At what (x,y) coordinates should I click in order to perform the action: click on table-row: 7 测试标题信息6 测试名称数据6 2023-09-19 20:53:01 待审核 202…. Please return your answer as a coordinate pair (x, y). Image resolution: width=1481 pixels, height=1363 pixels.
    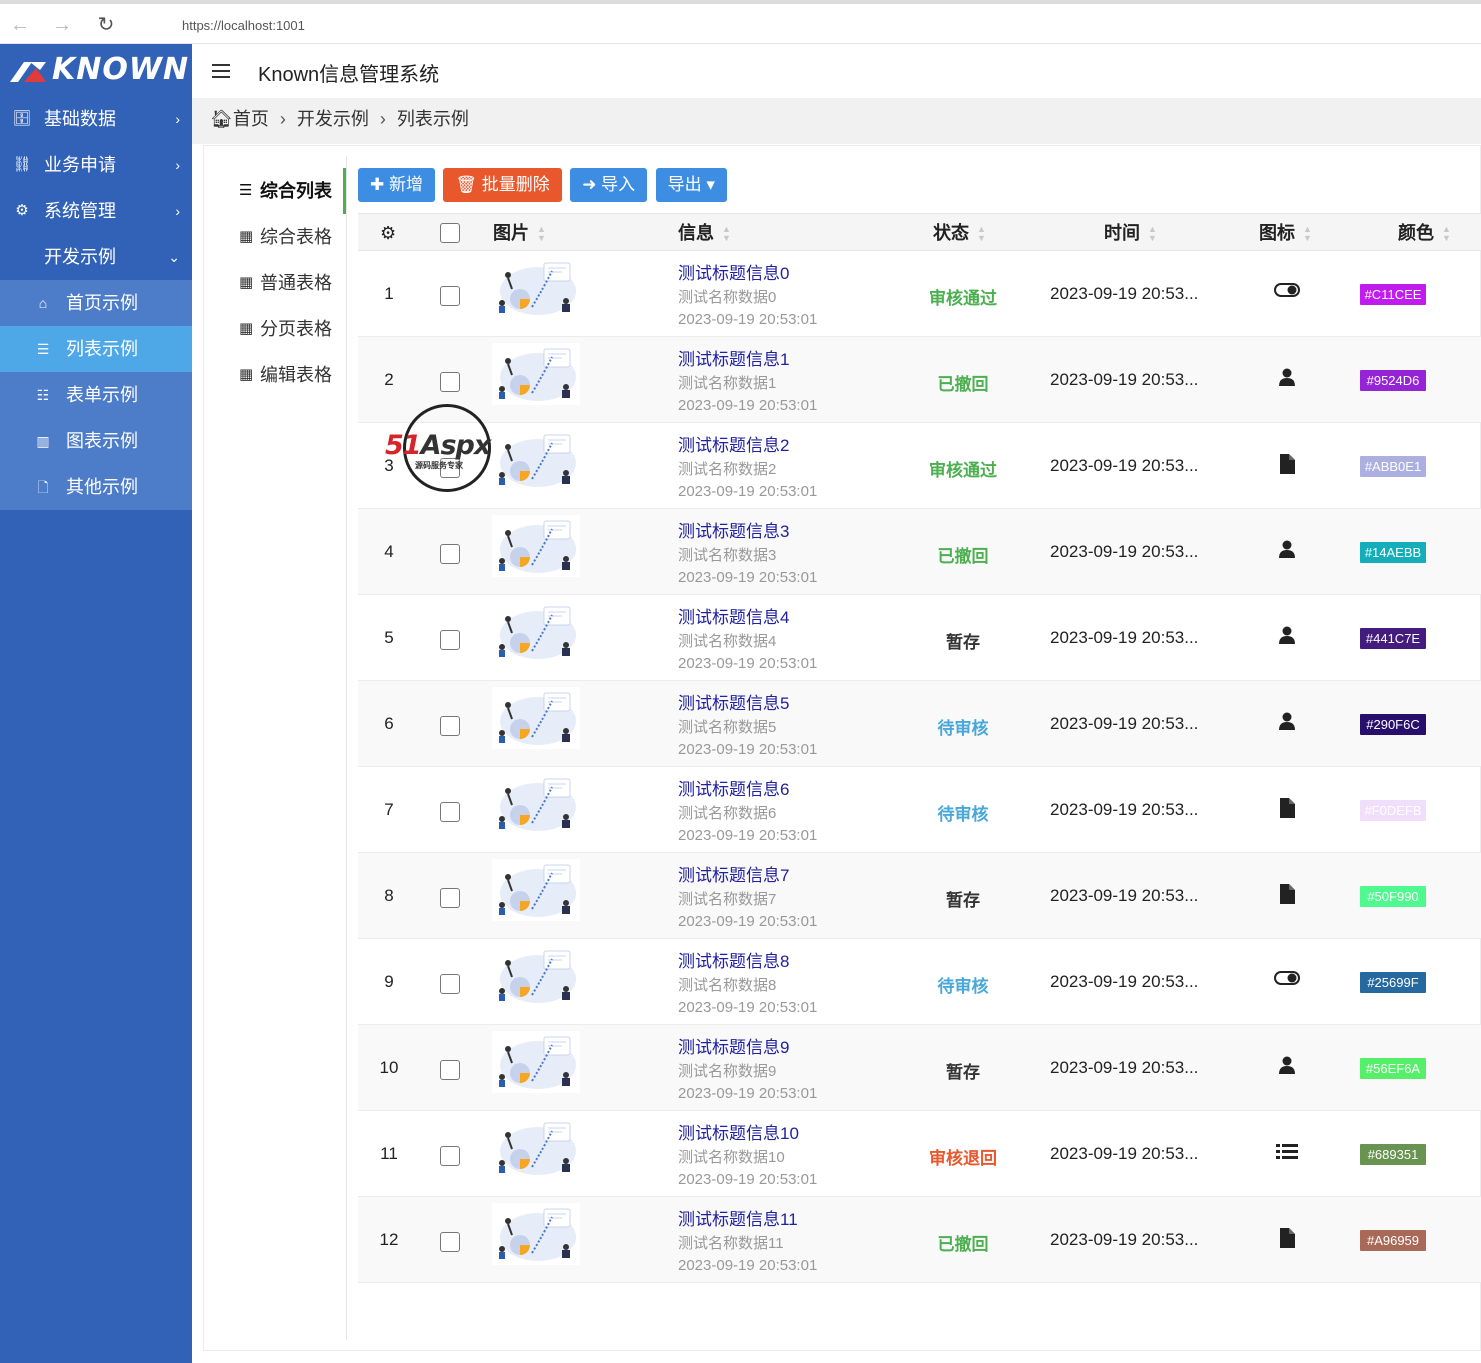
    Looking at the image, I should click on (919, 810).